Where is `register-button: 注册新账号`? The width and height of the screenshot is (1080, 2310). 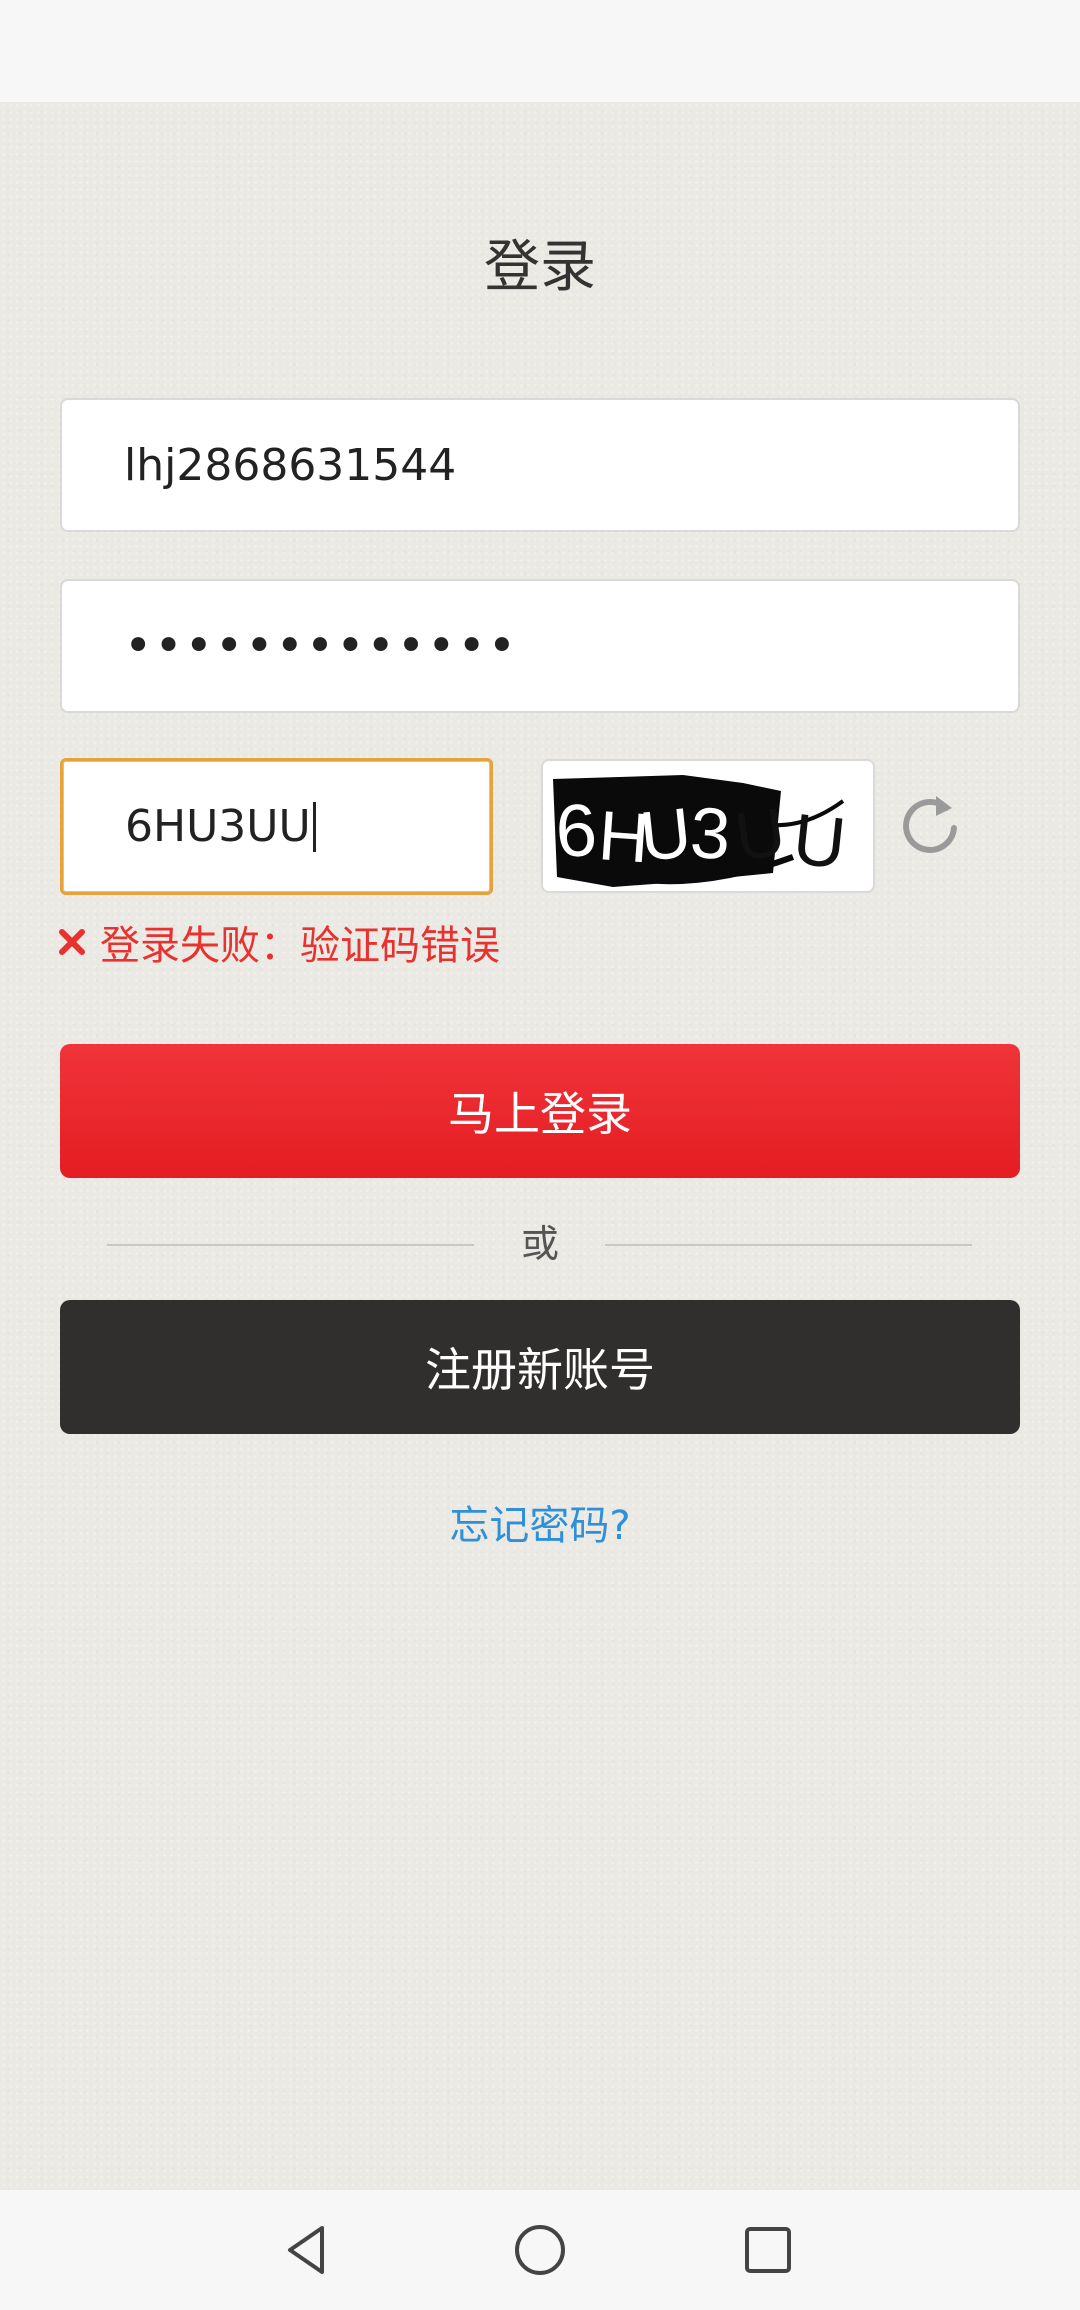 register-button: 注册新账号 is located at coordinates (540, 1367).